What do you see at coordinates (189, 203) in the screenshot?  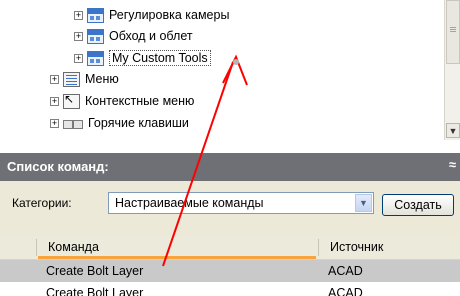 I see `categories-selected-value: Настраиваемые команды` at bounding box center [189, 203].